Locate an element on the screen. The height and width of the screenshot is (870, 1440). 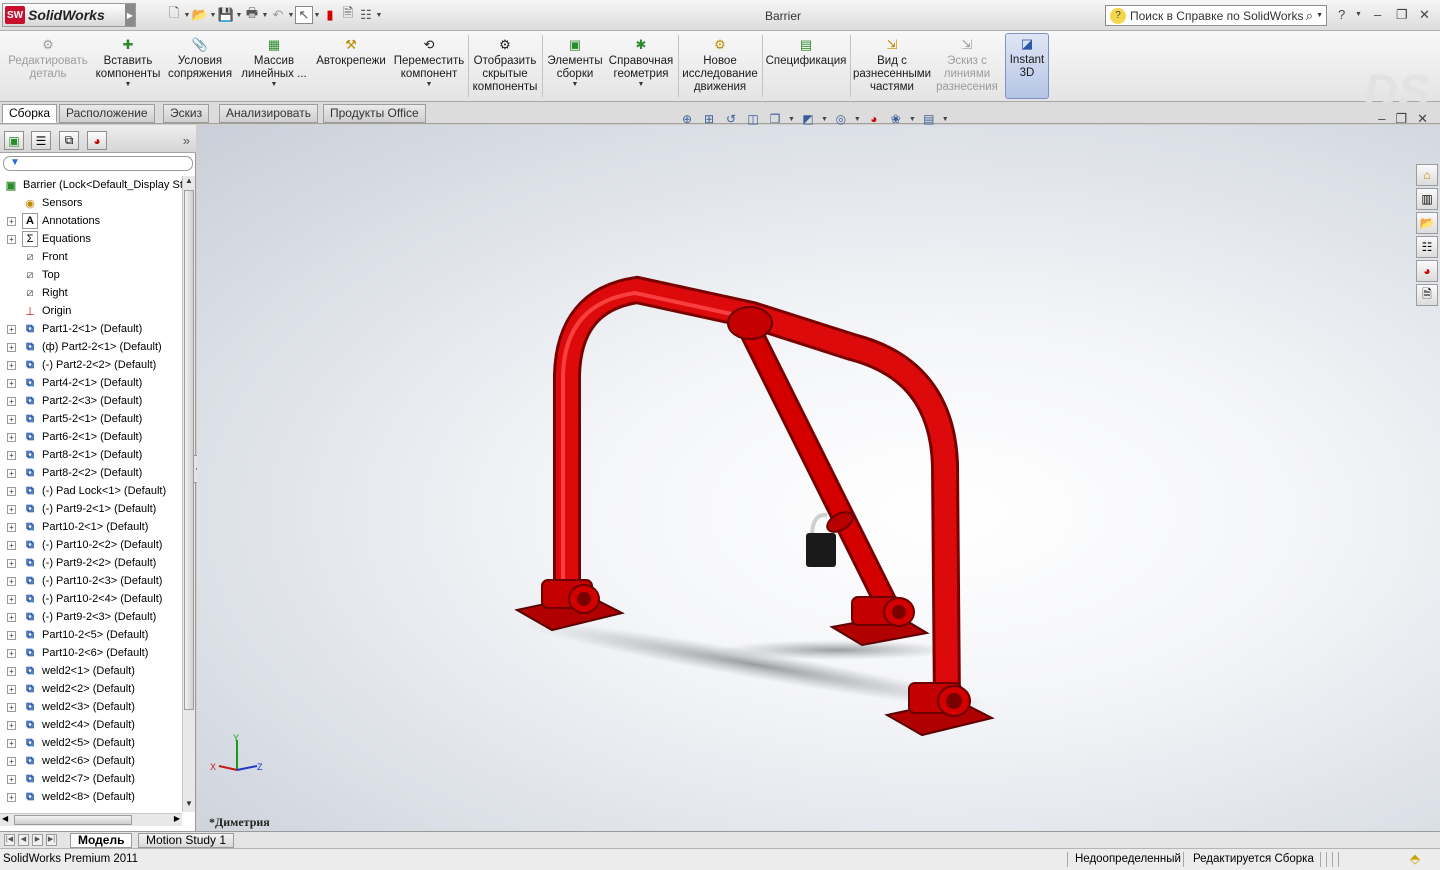
exploded-view-button: ⇲ Вид с разнесенными частями is located at coordinates (892, 67).